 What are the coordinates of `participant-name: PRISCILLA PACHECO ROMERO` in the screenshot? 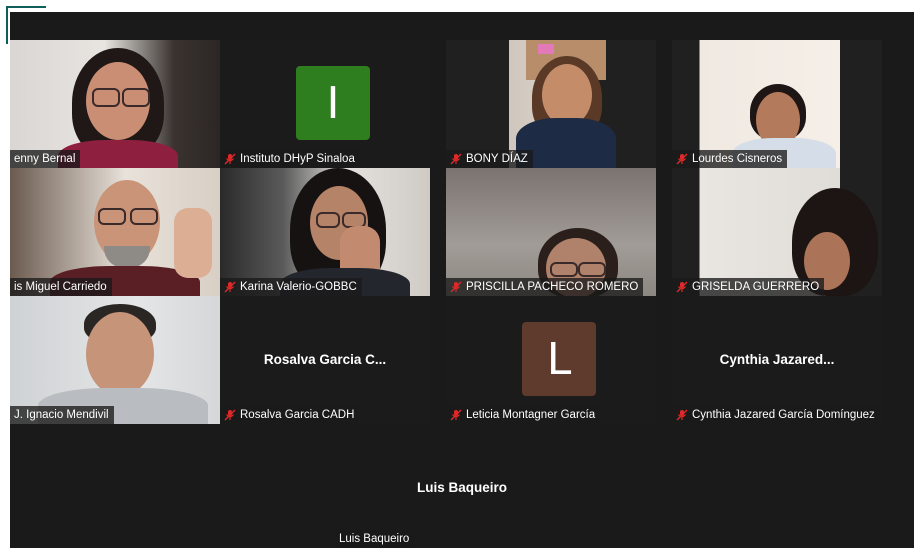 It's located at (552, 287).